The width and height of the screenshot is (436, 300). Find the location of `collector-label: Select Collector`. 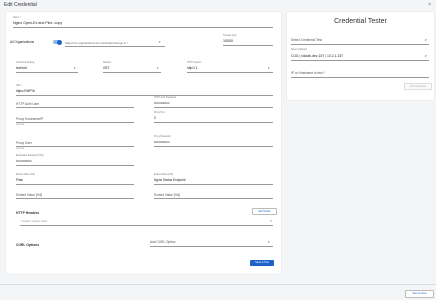

collector-label: Select Collector is located at coordinates (299, 50).